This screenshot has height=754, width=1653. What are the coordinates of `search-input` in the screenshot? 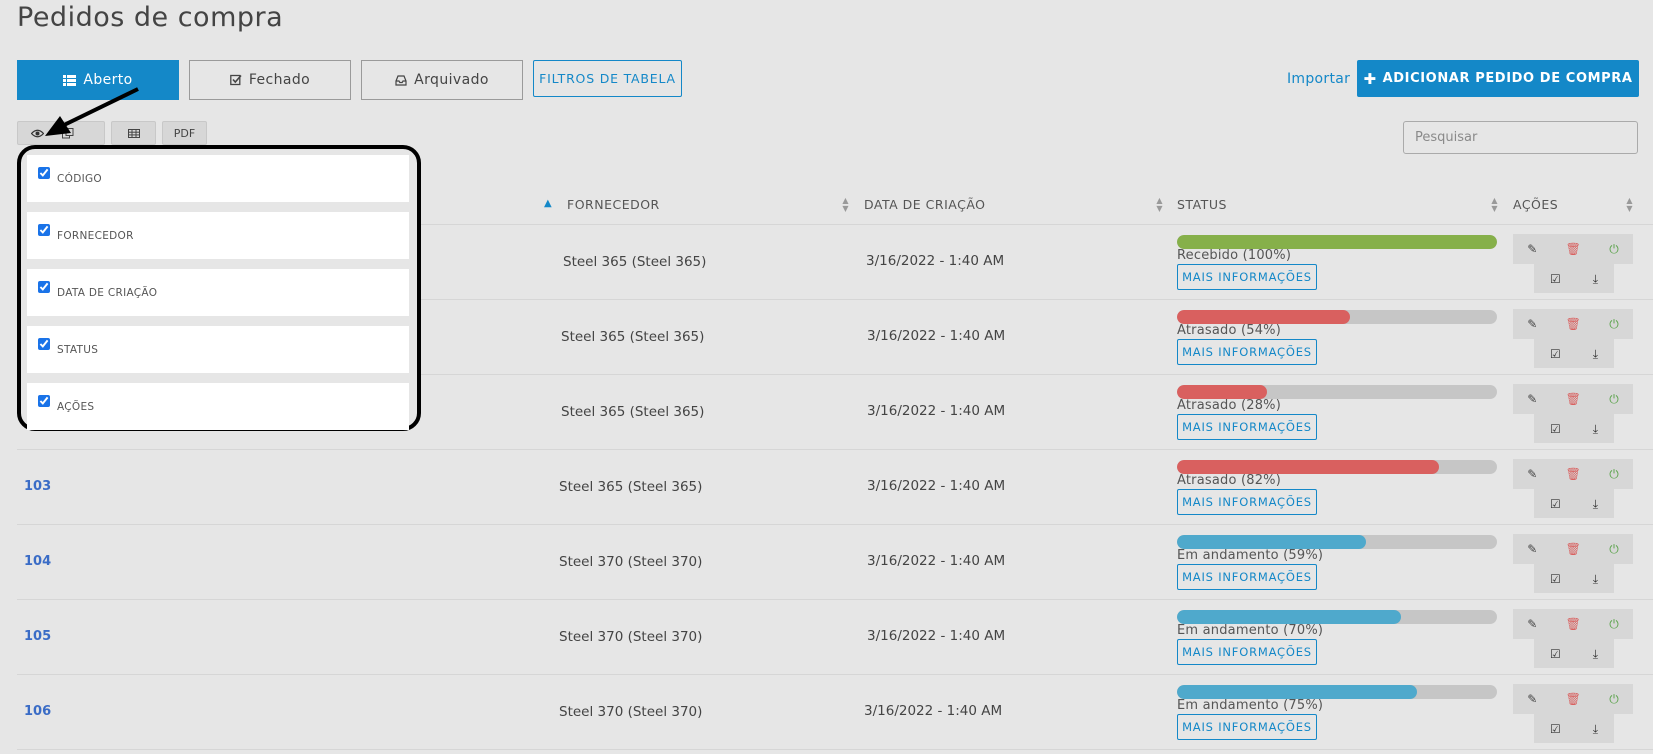 It's located at (1520, 137).